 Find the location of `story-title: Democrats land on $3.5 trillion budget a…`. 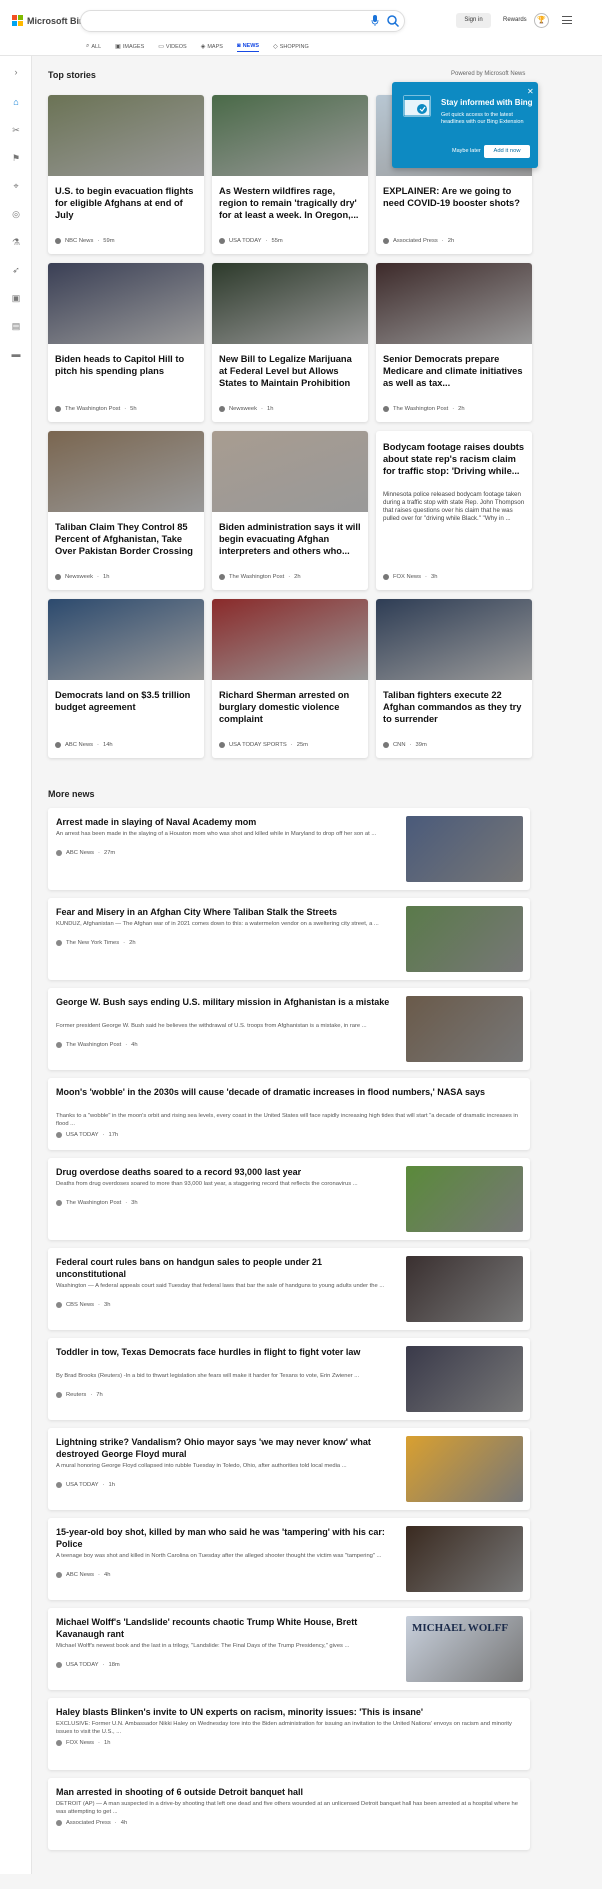

story-title: Democrats land on $3.5 trillion budget a… is located at coordinates (126, 701).